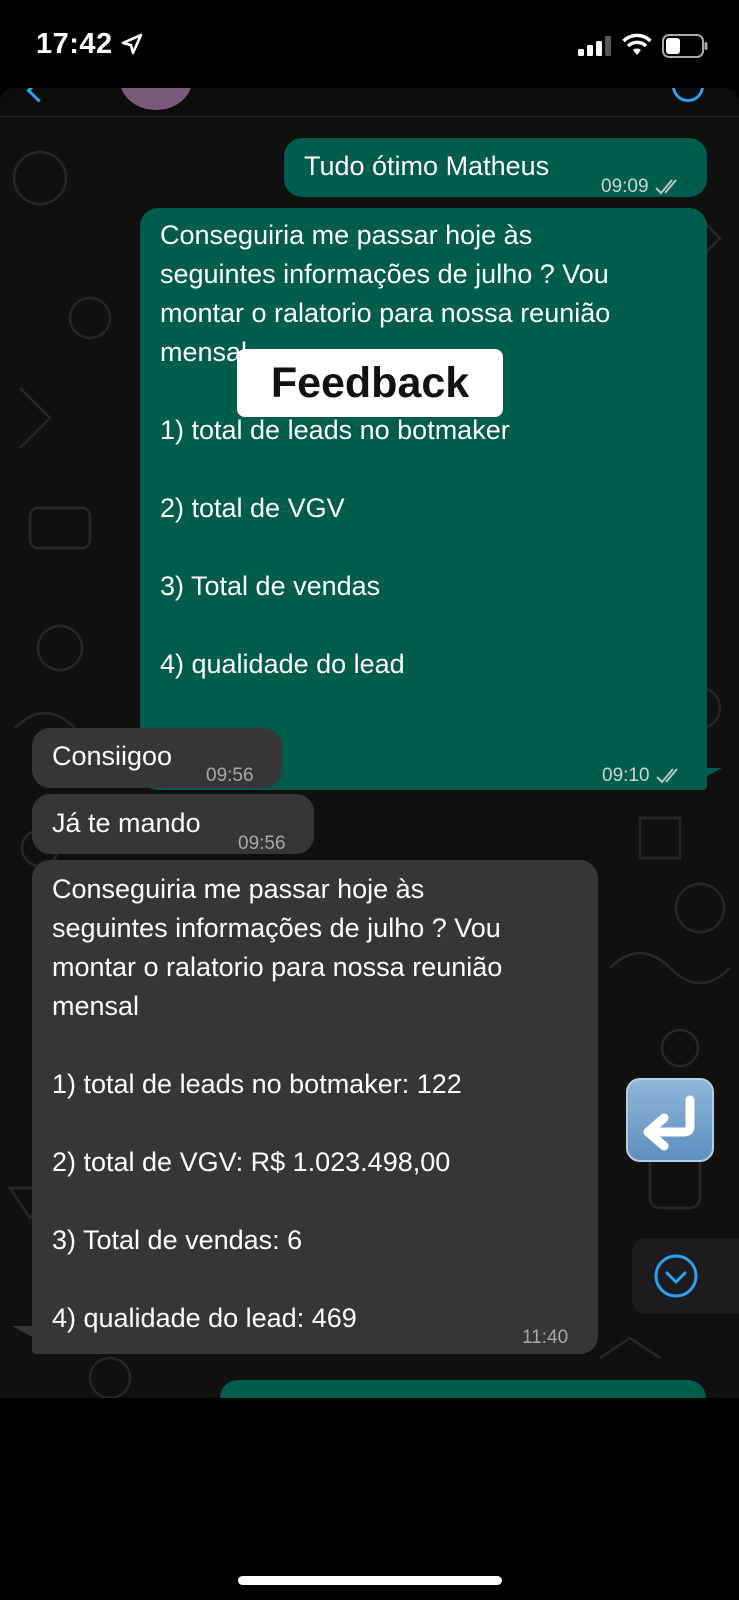  I want to click on return-arrow-icon, so click(669, 1123).